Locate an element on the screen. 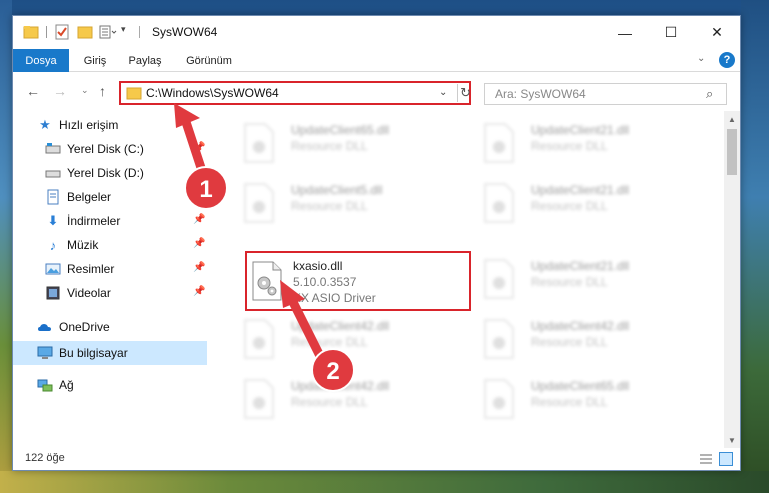  scroll-up-arrow-icon: ▲ is located at coordinates (732, 119).